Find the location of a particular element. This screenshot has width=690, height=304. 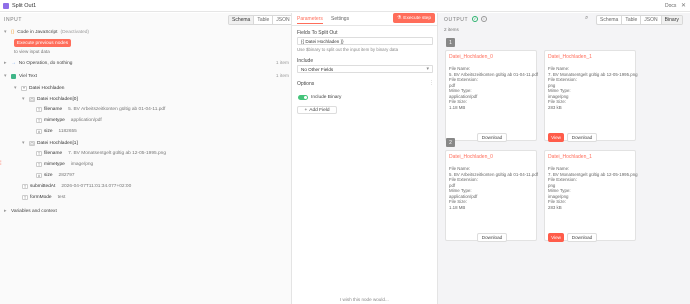

output-view-toggle: Schema Table JSON Binary is located at coordinates (639, 20).